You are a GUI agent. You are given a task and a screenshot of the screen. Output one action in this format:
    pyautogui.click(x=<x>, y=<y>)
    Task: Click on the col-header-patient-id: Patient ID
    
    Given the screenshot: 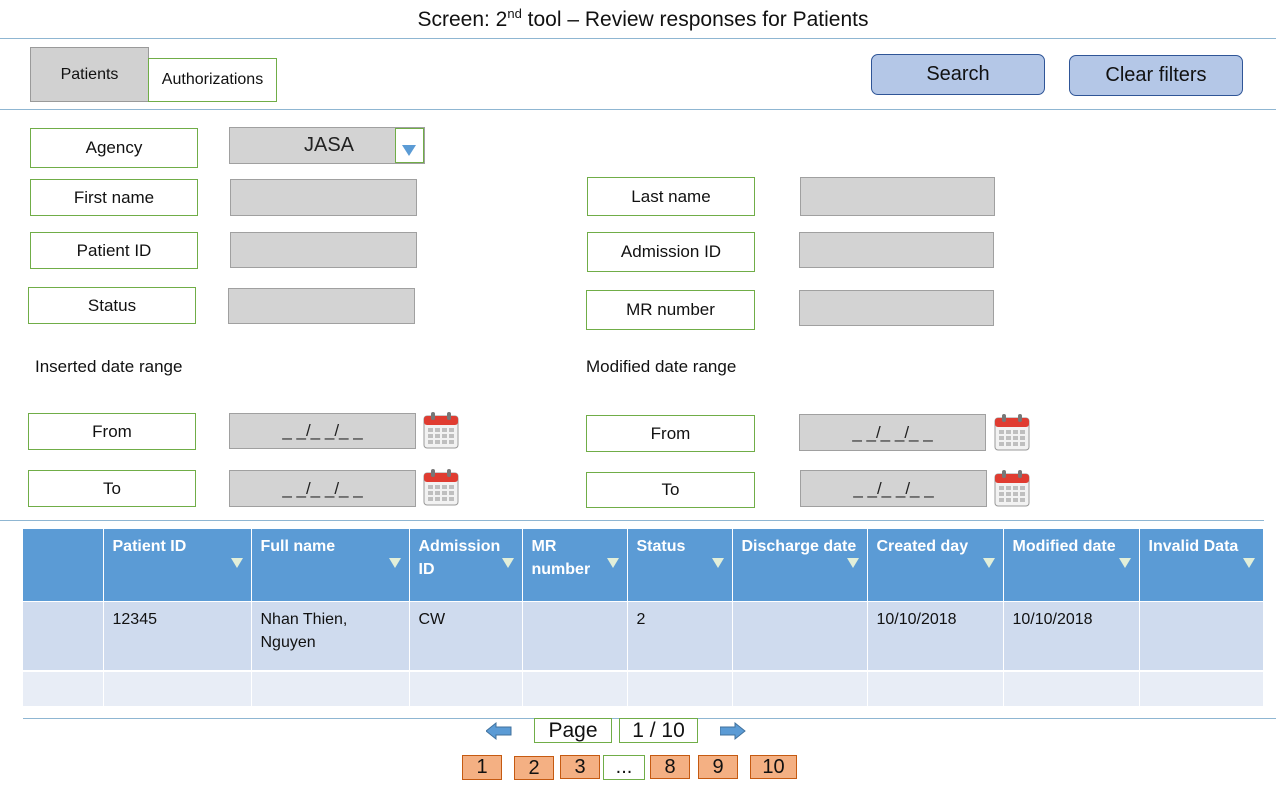 What is the action you would take?
    pyautogui.click(x=177, y=565)
    